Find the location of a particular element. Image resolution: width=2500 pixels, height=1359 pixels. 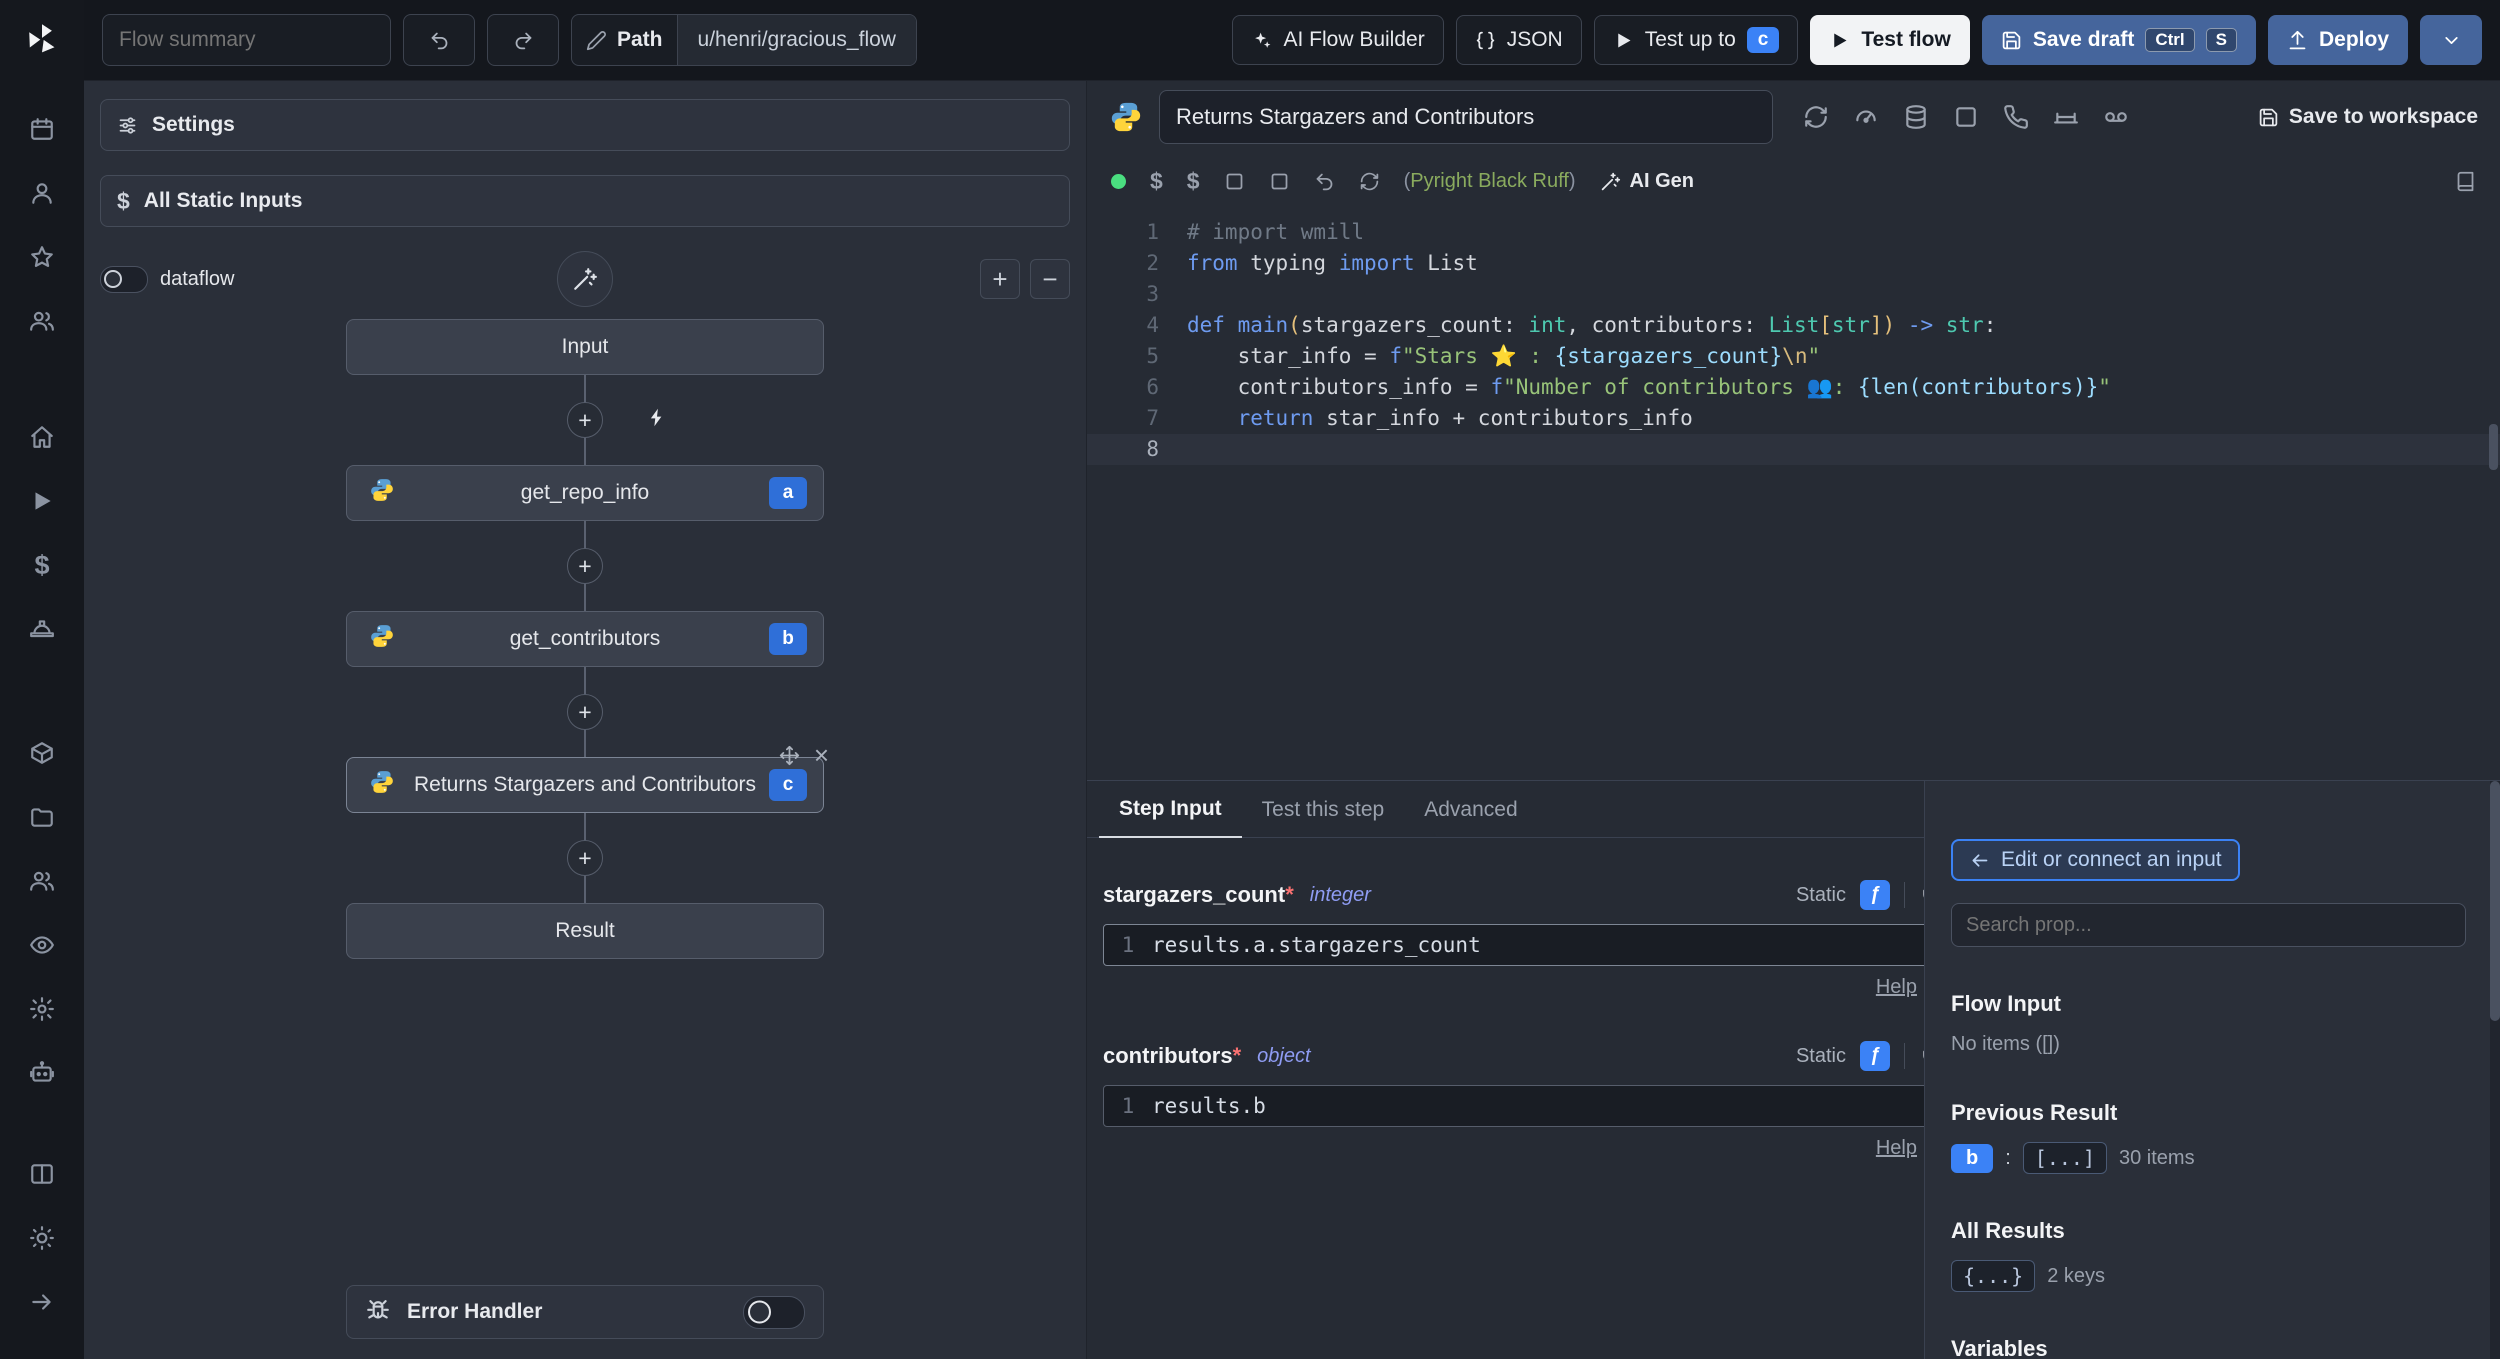

editor-scrollbar-thumb is located at coordinates (2493, 447).